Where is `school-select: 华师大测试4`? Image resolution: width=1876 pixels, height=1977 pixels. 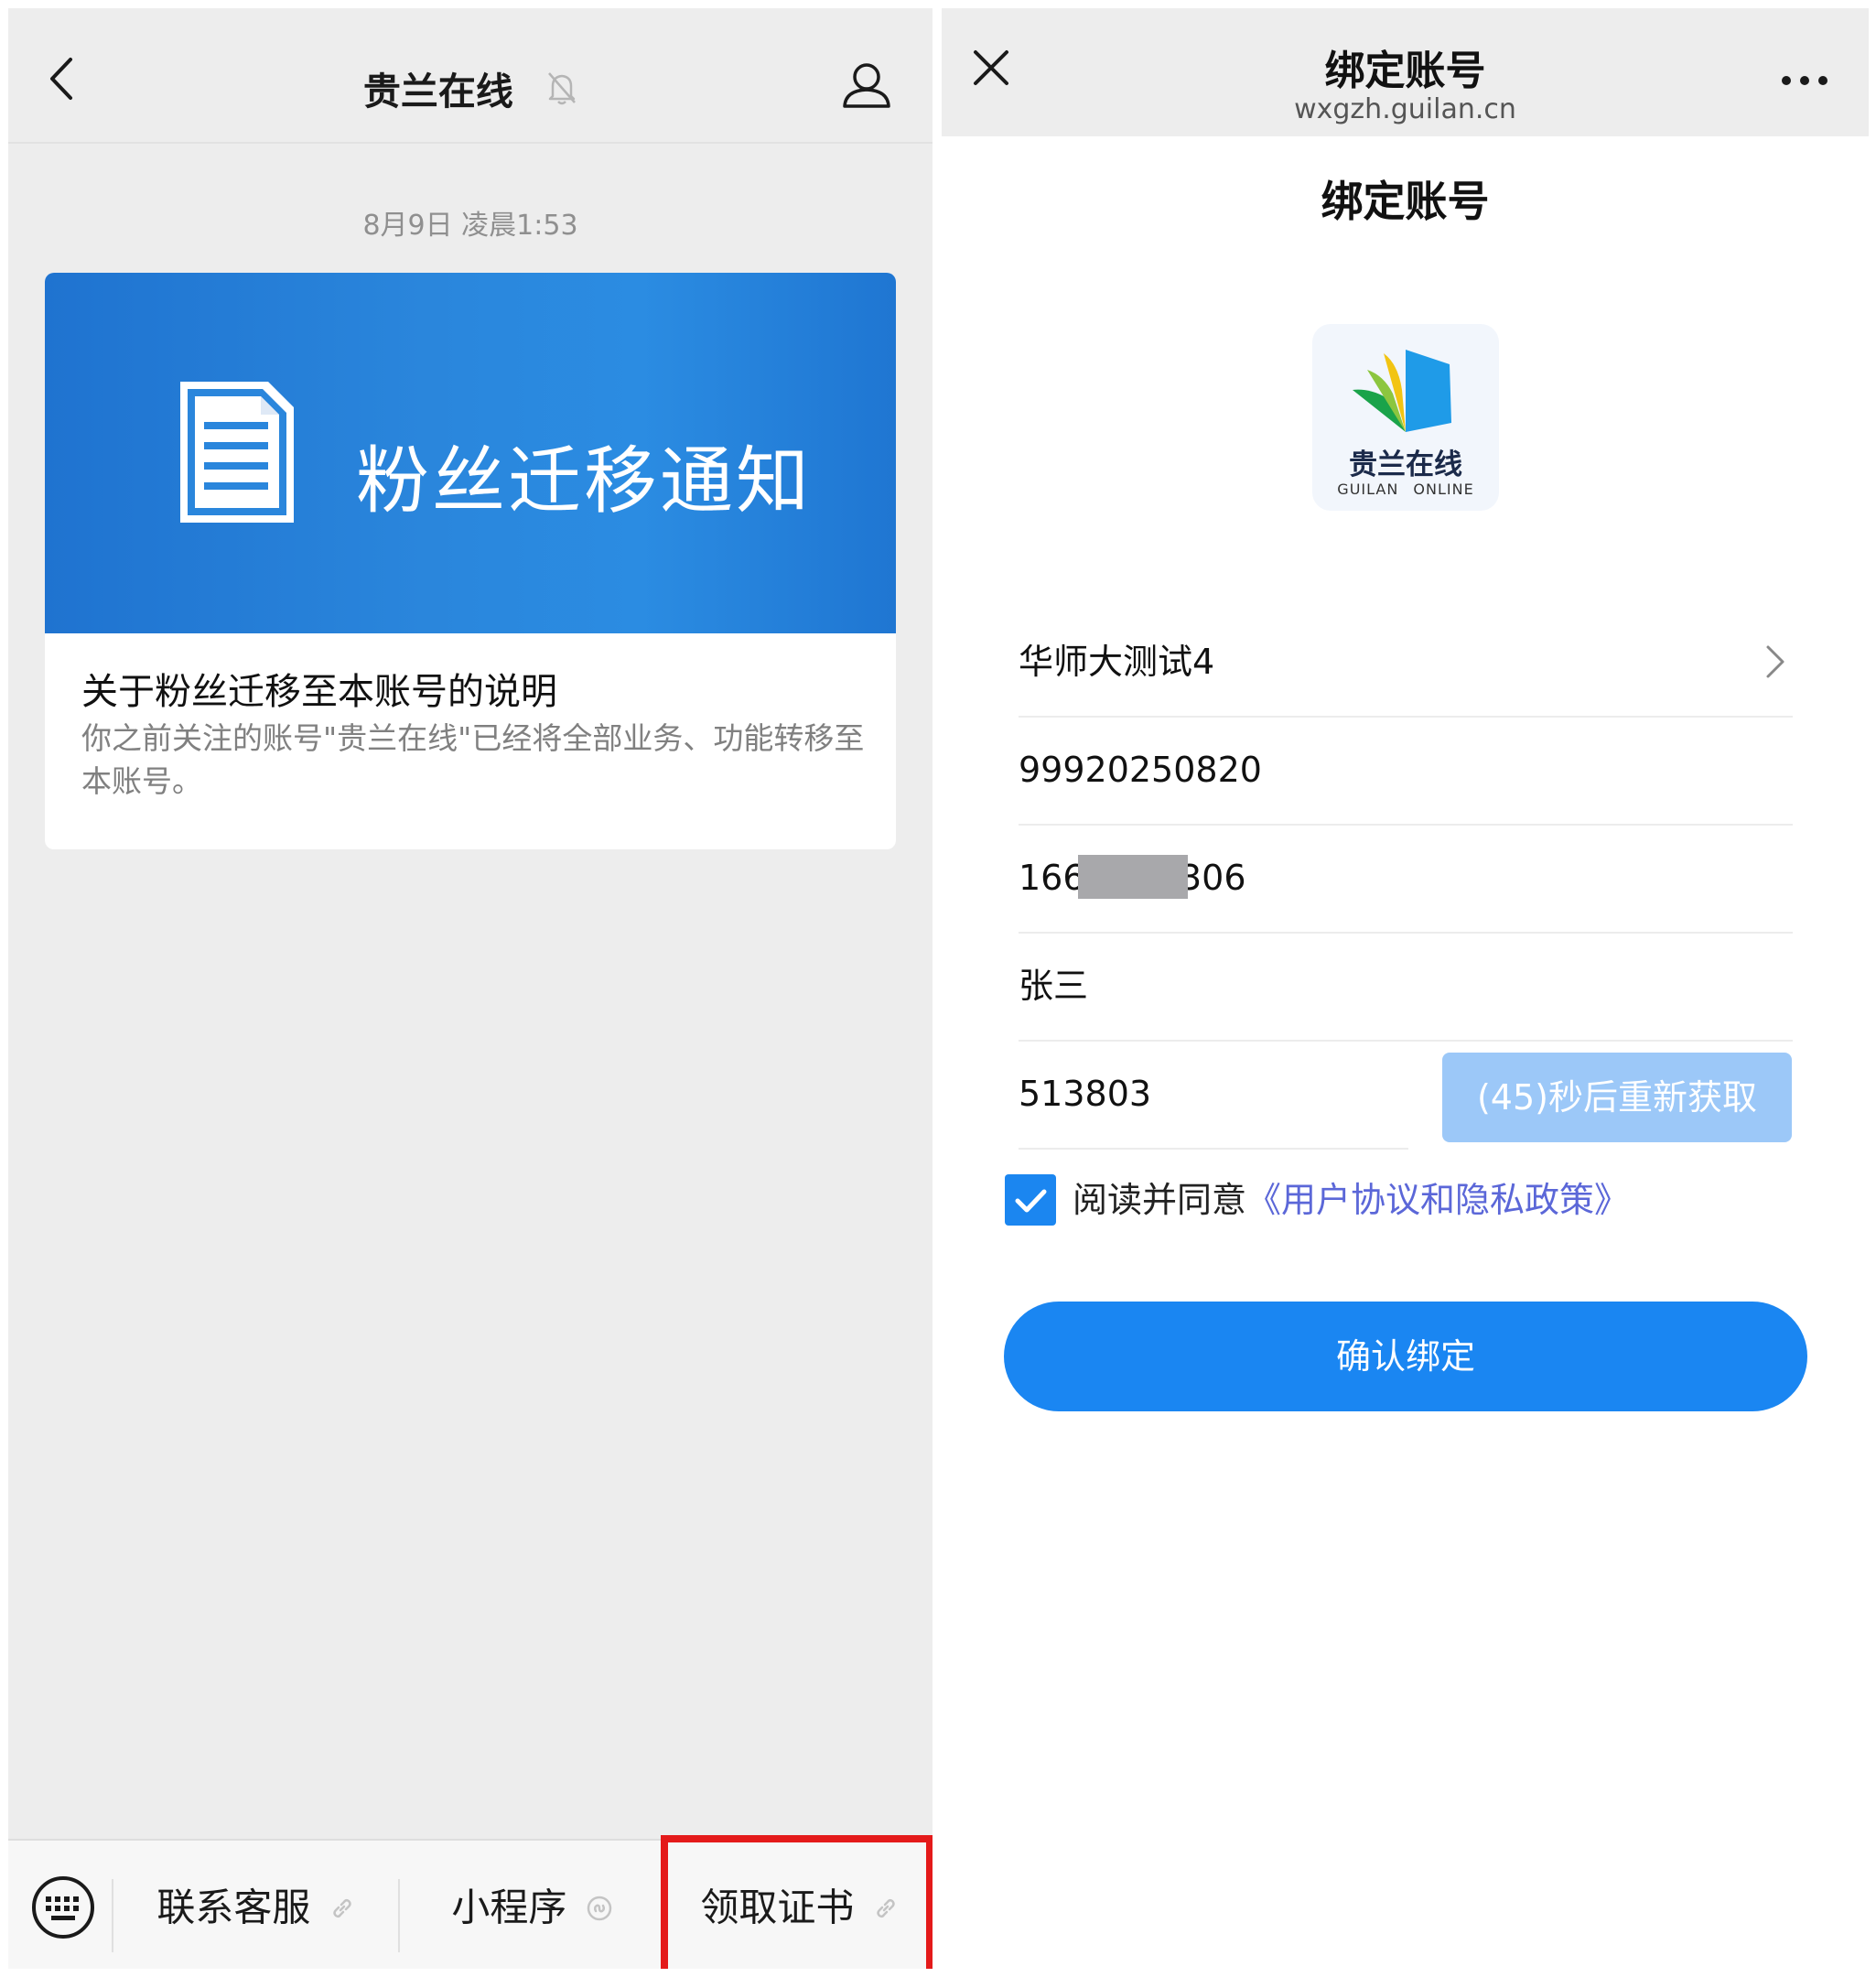 school-select: 华师大测试4 is located at coordinates (1406, 663).